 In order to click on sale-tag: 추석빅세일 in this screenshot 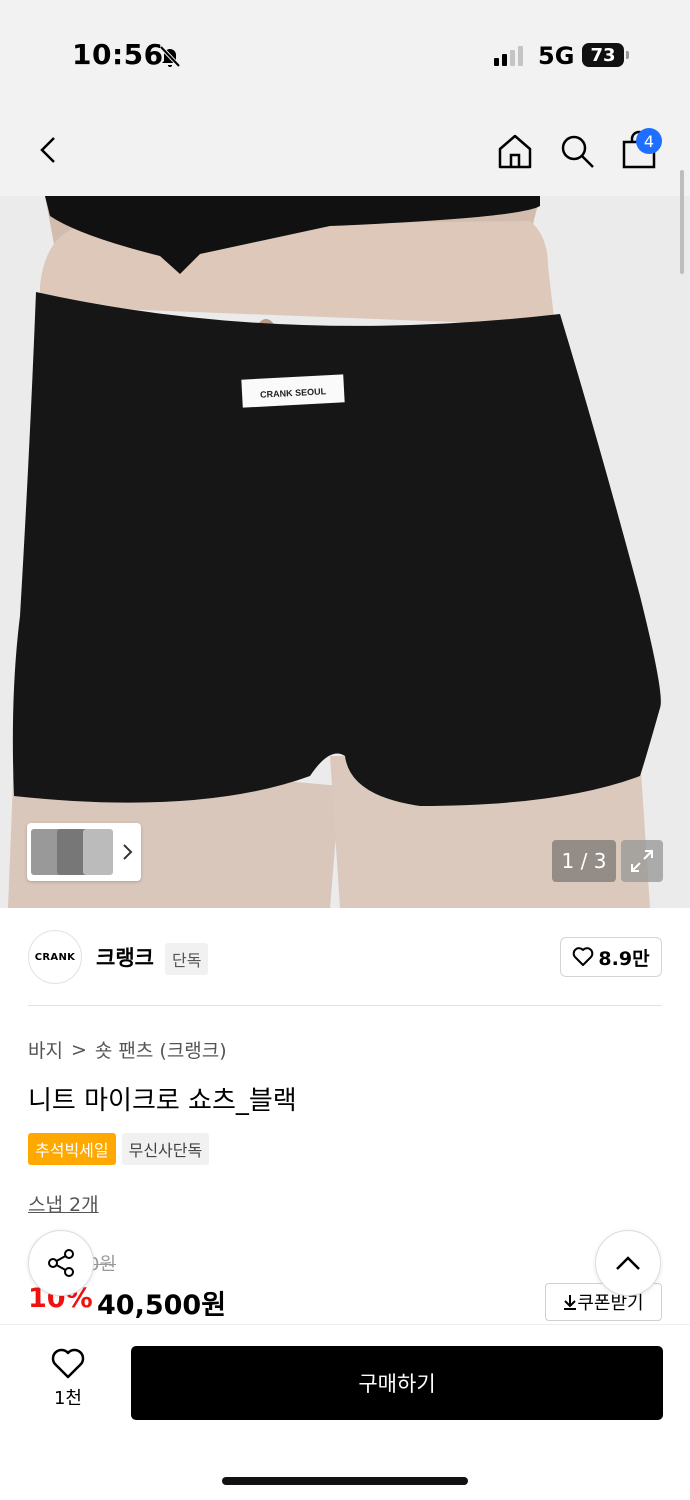, I will do `click(72, 1149)`.